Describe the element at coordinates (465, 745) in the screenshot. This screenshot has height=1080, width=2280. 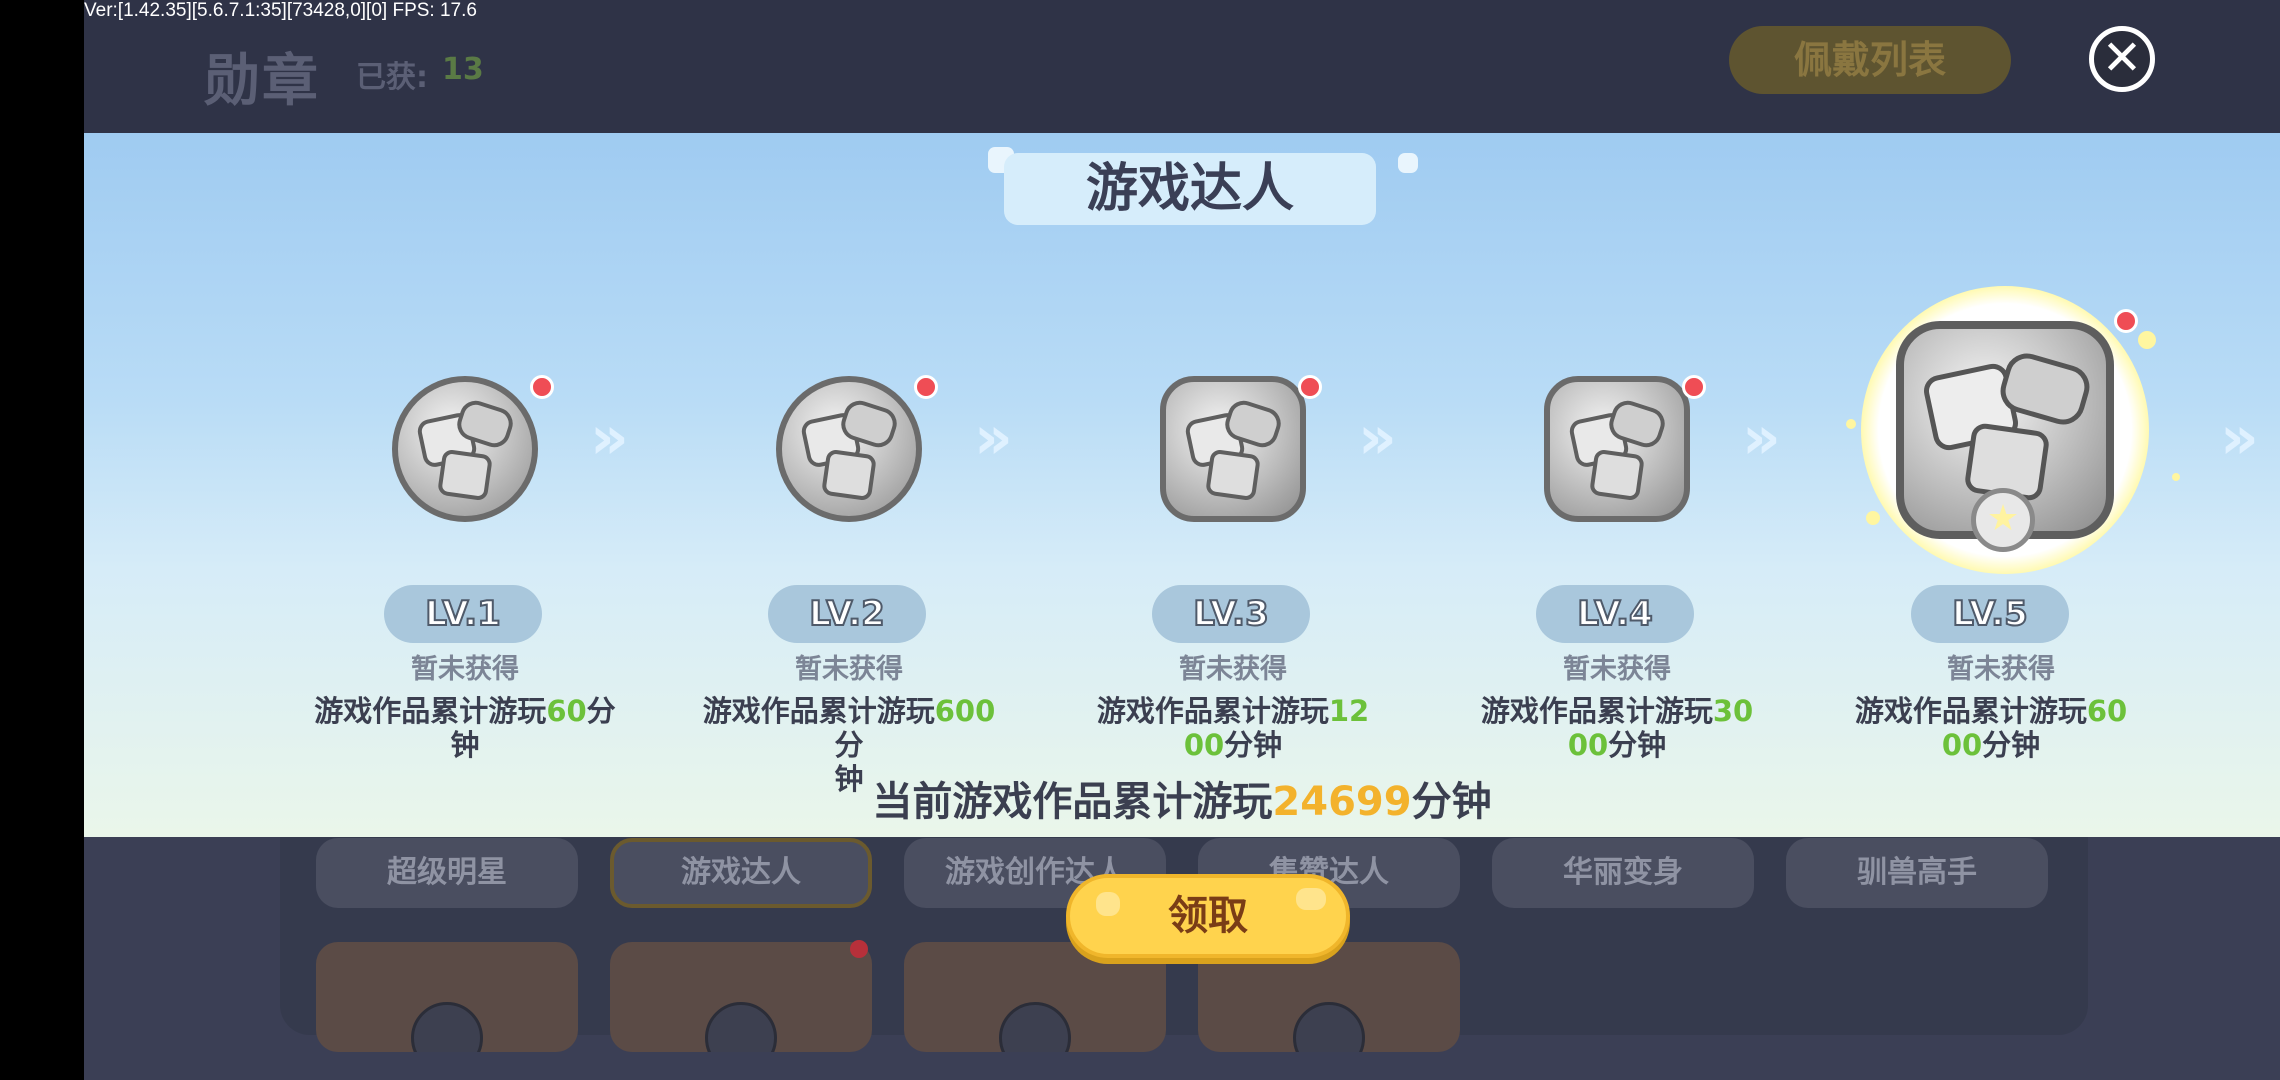
I see `requirement-text: 钟` at that location.